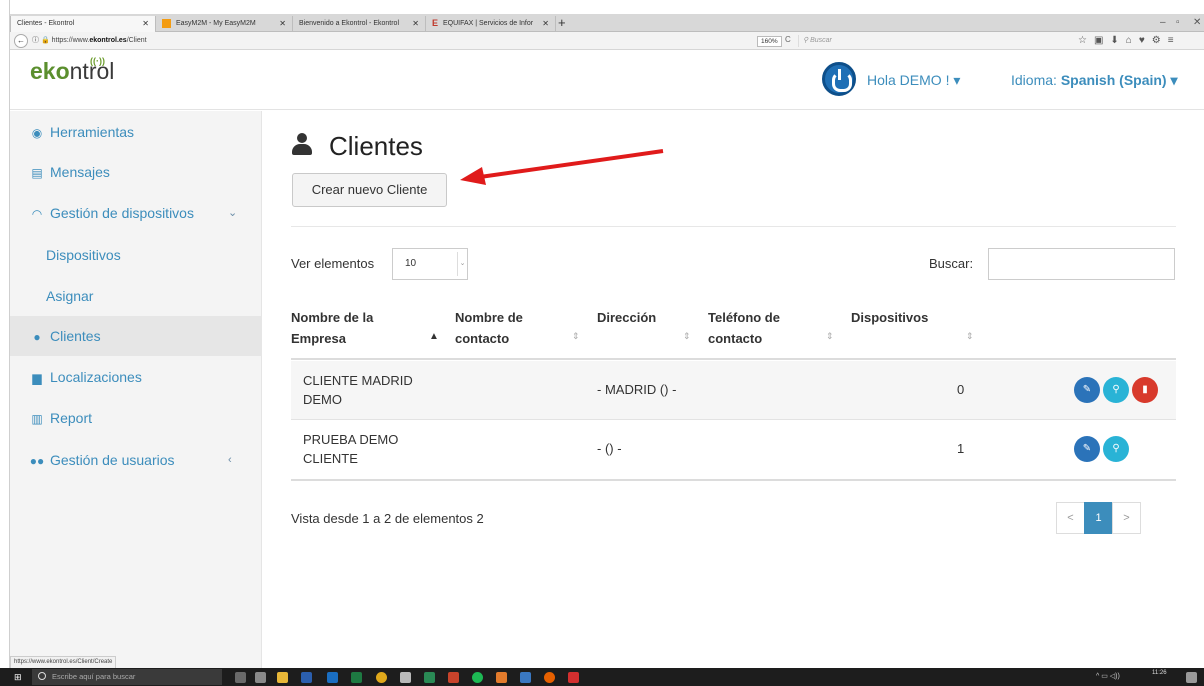 The width and height of the screenshot is (1204, 686). What do you see at coordinates (381, 677) in the screenshot?
I see `chrome-icon` at bounding box center [381, 677].